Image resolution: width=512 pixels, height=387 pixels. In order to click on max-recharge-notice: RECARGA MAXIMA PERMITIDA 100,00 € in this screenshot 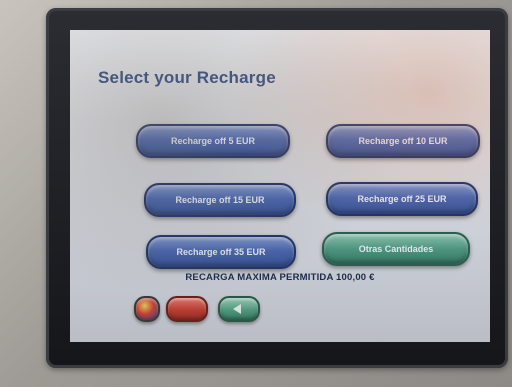, I will do `click(280, 277)`.